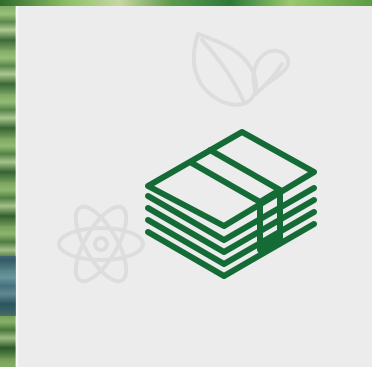 Image resolution: width=372 pixels, height=367 pixels. I want to click on leaf-icon, so click(241, 69).